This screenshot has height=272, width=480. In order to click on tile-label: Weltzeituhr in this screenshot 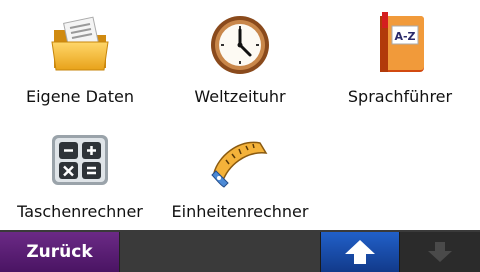, I will do `click(240, 96)`.